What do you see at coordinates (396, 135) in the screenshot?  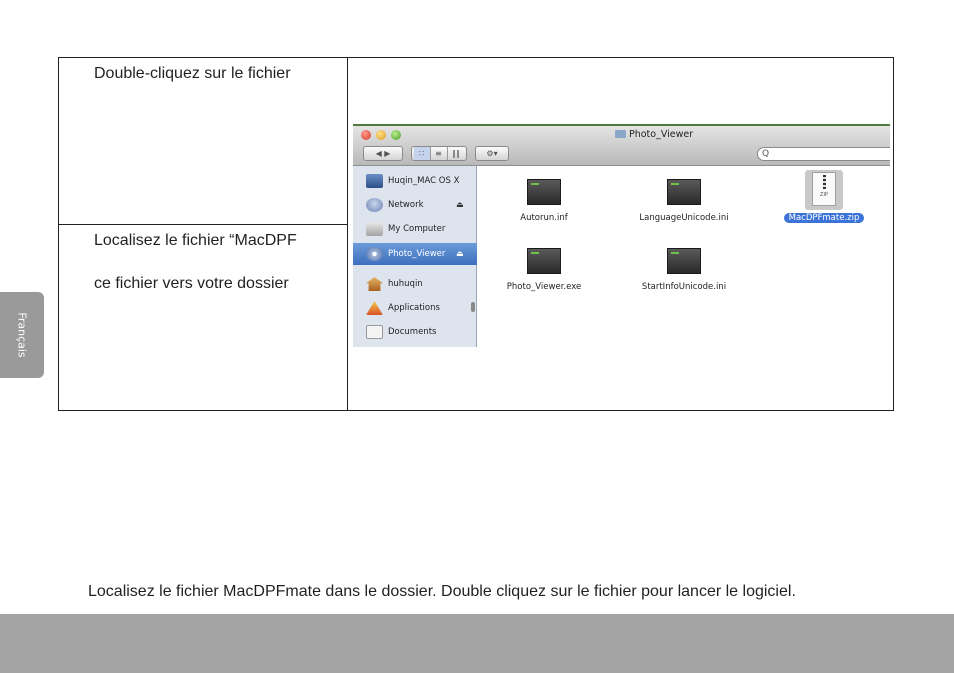 I see `zoom-window-button` at bounding box center [396, 135].